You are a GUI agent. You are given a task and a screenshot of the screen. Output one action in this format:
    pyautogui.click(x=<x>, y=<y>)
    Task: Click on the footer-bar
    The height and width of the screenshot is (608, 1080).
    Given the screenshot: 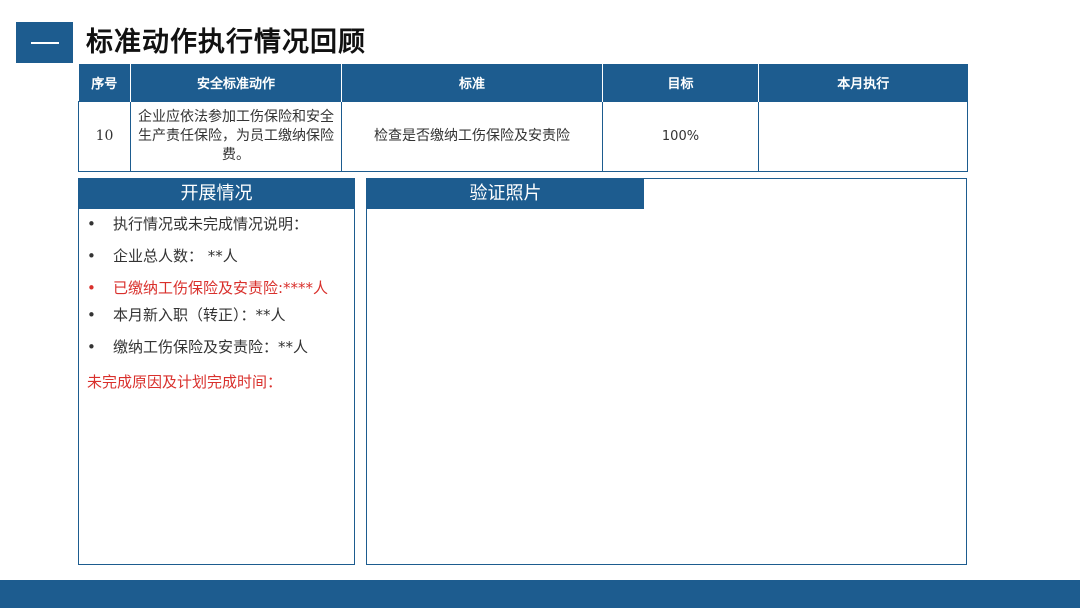 What is the action you would take?
    pyautogui.click(x=540, y=594)
    